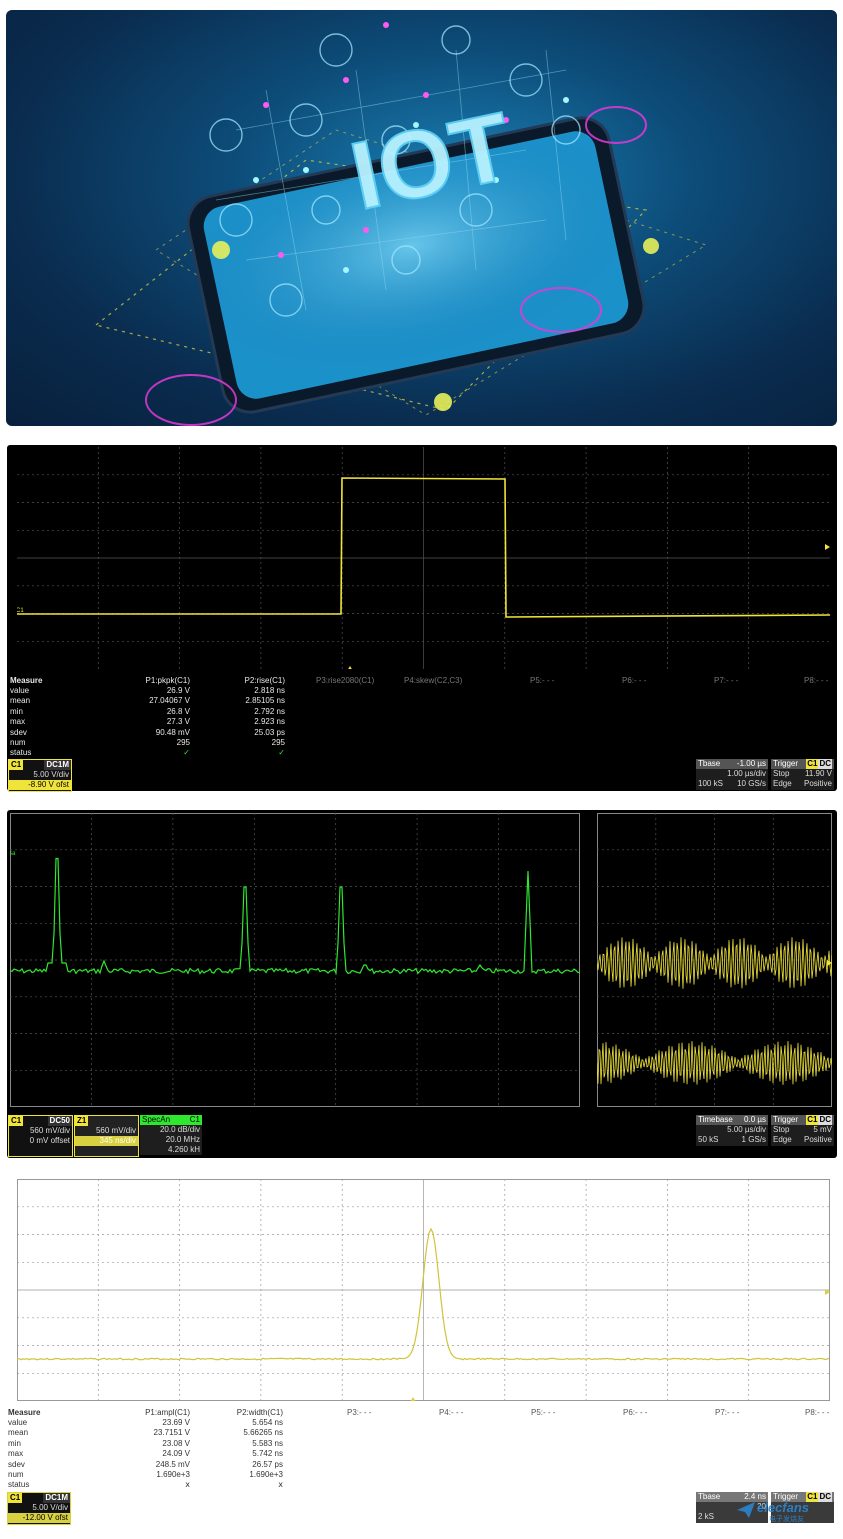 The width and height of the screenshot is (843, 1539). Describe the element at coordinates (115, 1130) in the screenshot. I see `zoom-vdiv: 560 mV/div` at that location.